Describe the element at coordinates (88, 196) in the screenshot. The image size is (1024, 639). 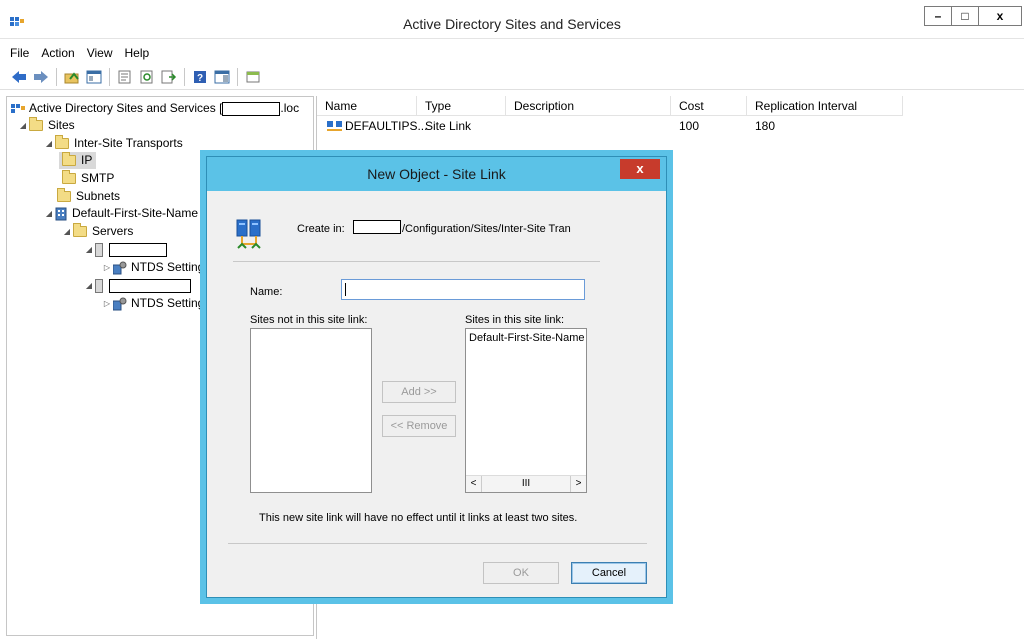
I see `tree-item-subnets: Subnets` at that location.